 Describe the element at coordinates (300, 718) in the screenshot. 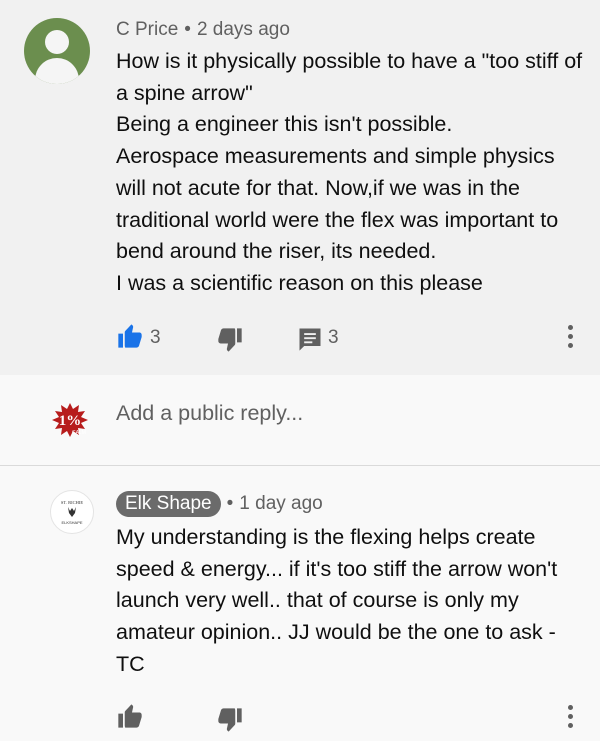

I see `reply-actions` at that location.